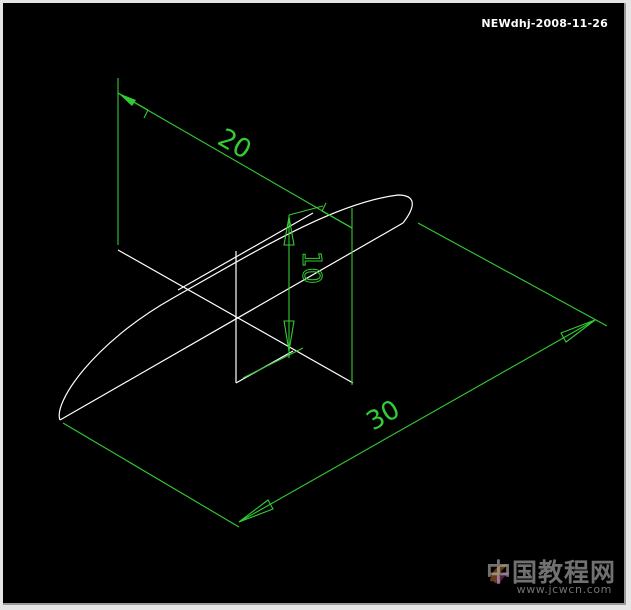 The width and height of the screenshot is (631, 610). I want to click on dim-30-extension-right, so click(512, 274).